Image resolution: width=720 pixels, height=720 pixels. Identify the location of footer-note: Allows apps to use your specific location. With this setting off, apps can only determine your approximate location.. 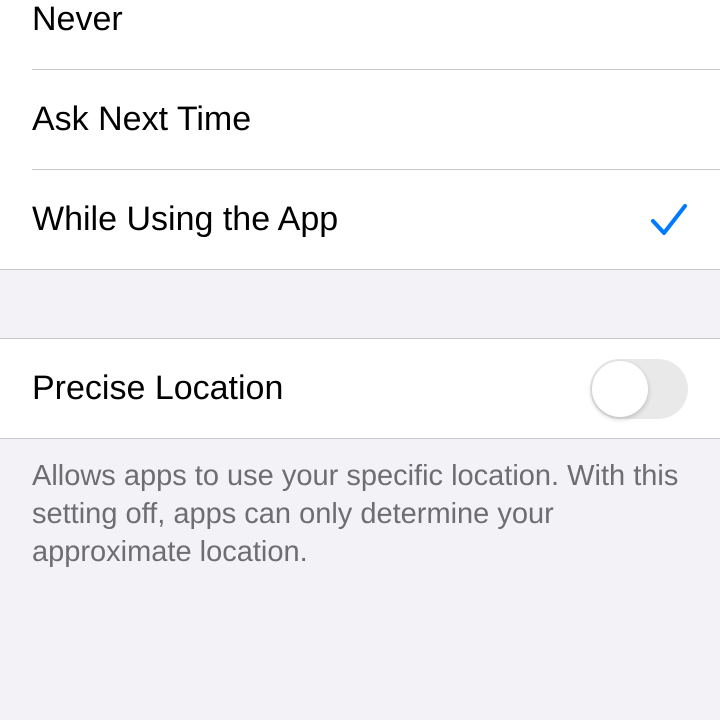
(356, 514).